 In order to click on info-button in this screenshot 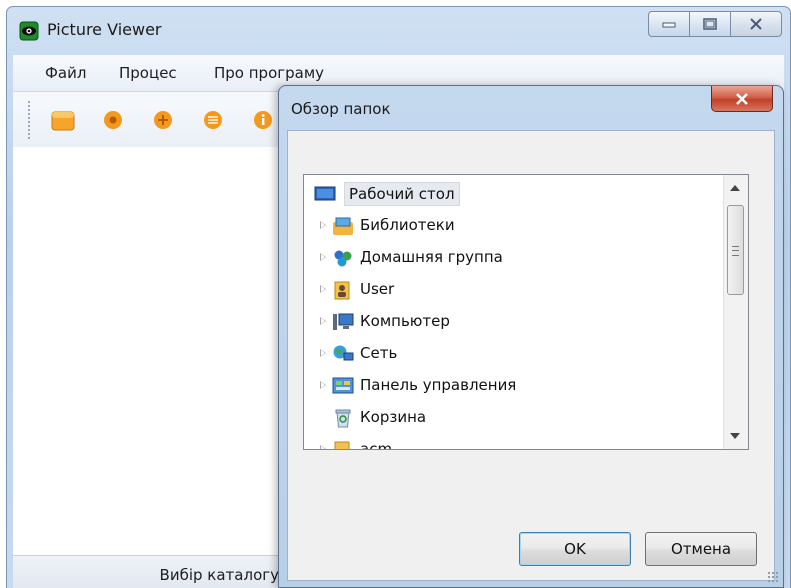, I will do `click(263, 120)`.